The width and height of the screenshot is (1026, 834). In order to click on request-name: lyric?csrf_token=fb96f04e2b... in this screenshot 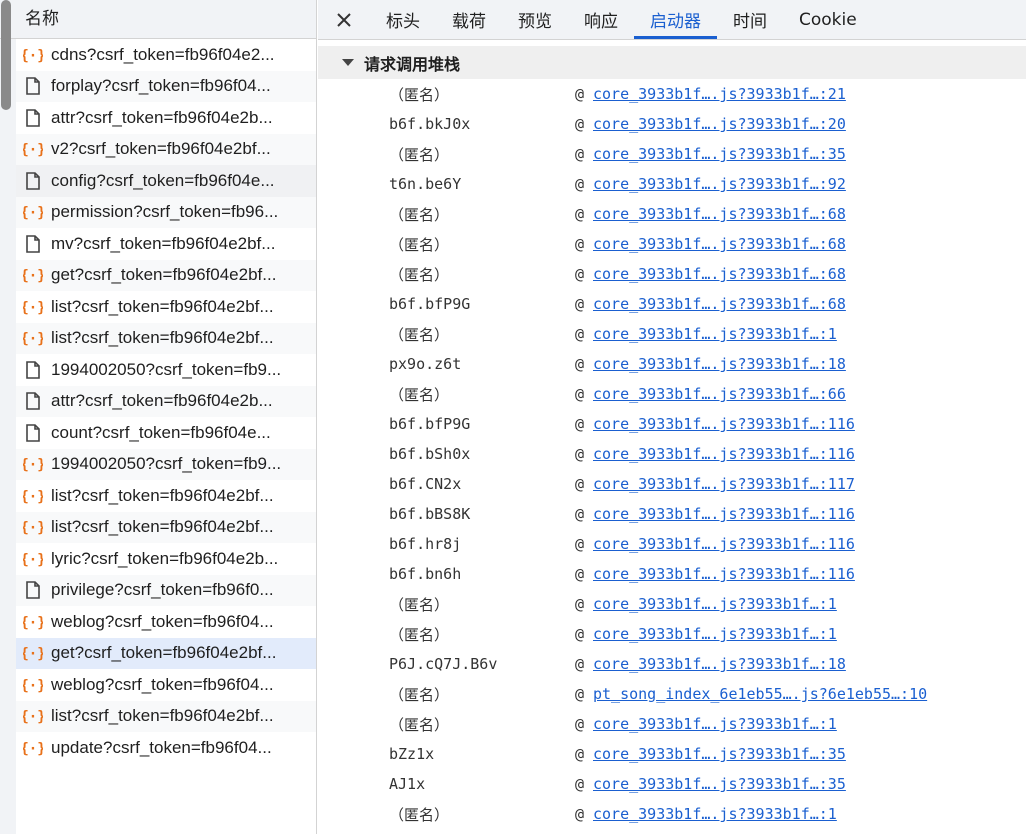, I will do `click(165, 558)`.